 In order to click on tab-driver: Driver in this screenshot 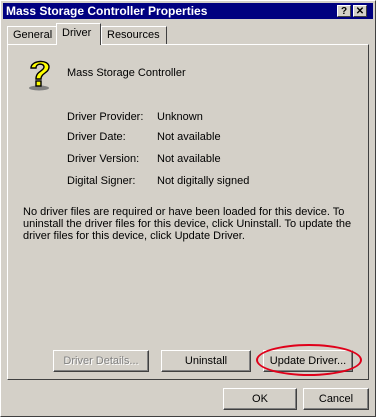, I will do `click(78, 34)`.